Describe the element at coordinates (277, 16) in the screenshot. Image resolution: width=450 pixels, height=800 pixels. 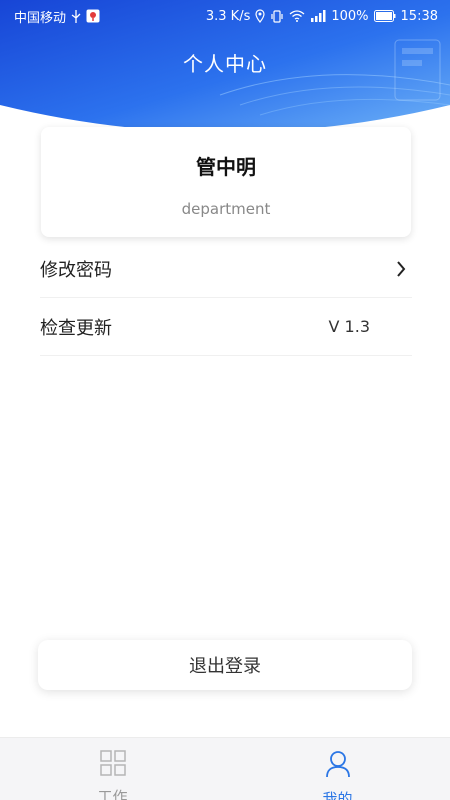
I see `vibrate-icon` at that location.